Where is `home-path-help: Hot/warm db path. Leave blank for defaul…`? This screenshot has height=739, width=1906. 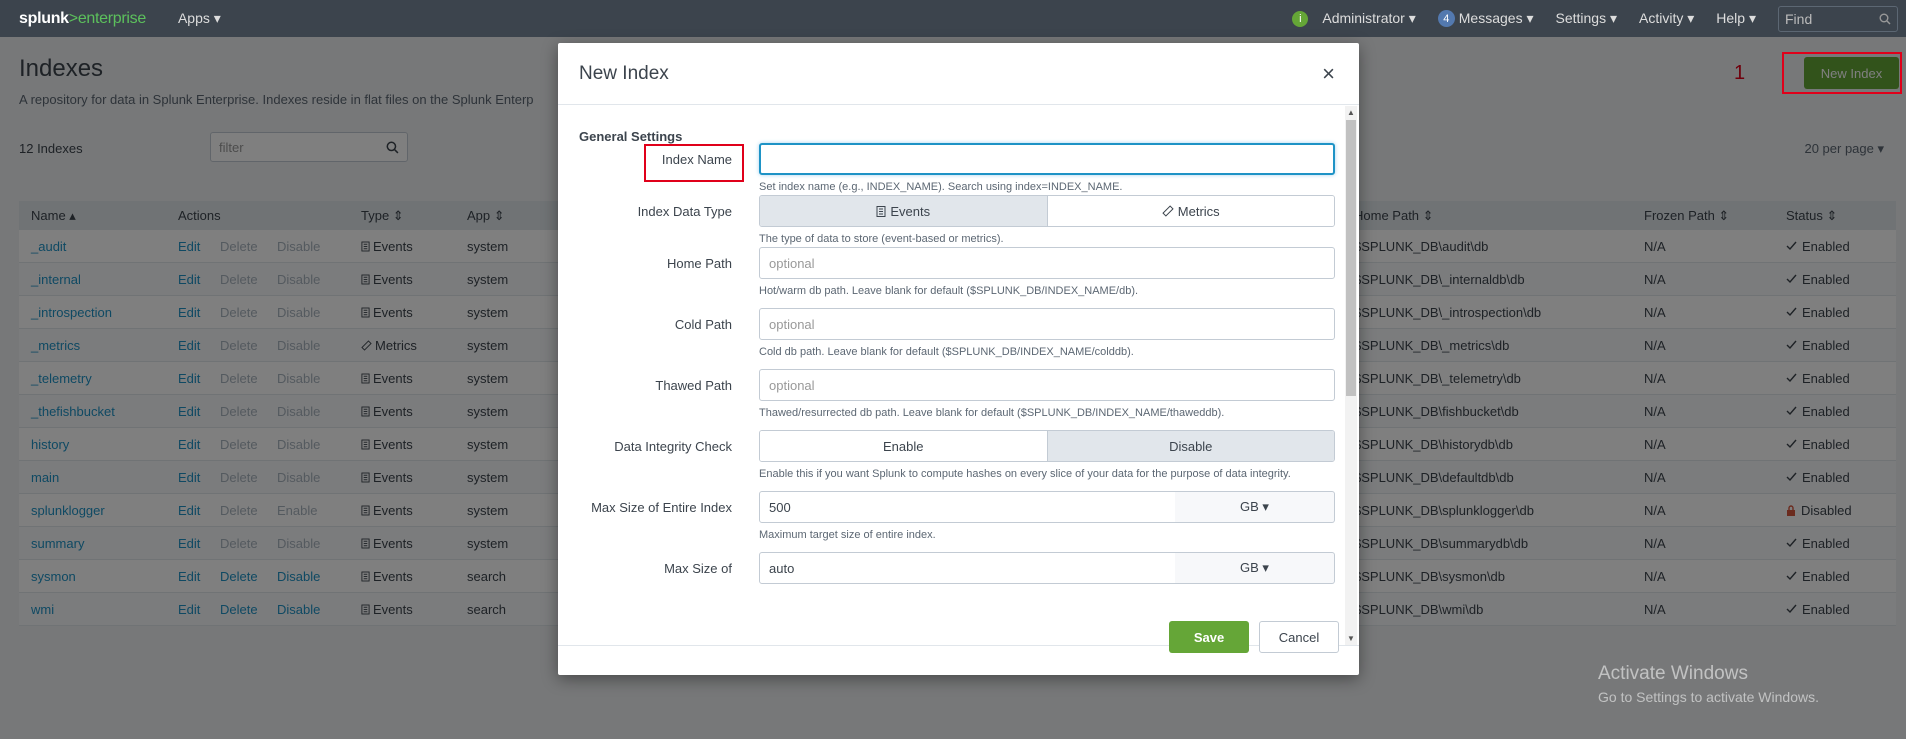
home-path-help: Hot/warm db path. Leave blank for defaul… is located at coordinates (949, 291).